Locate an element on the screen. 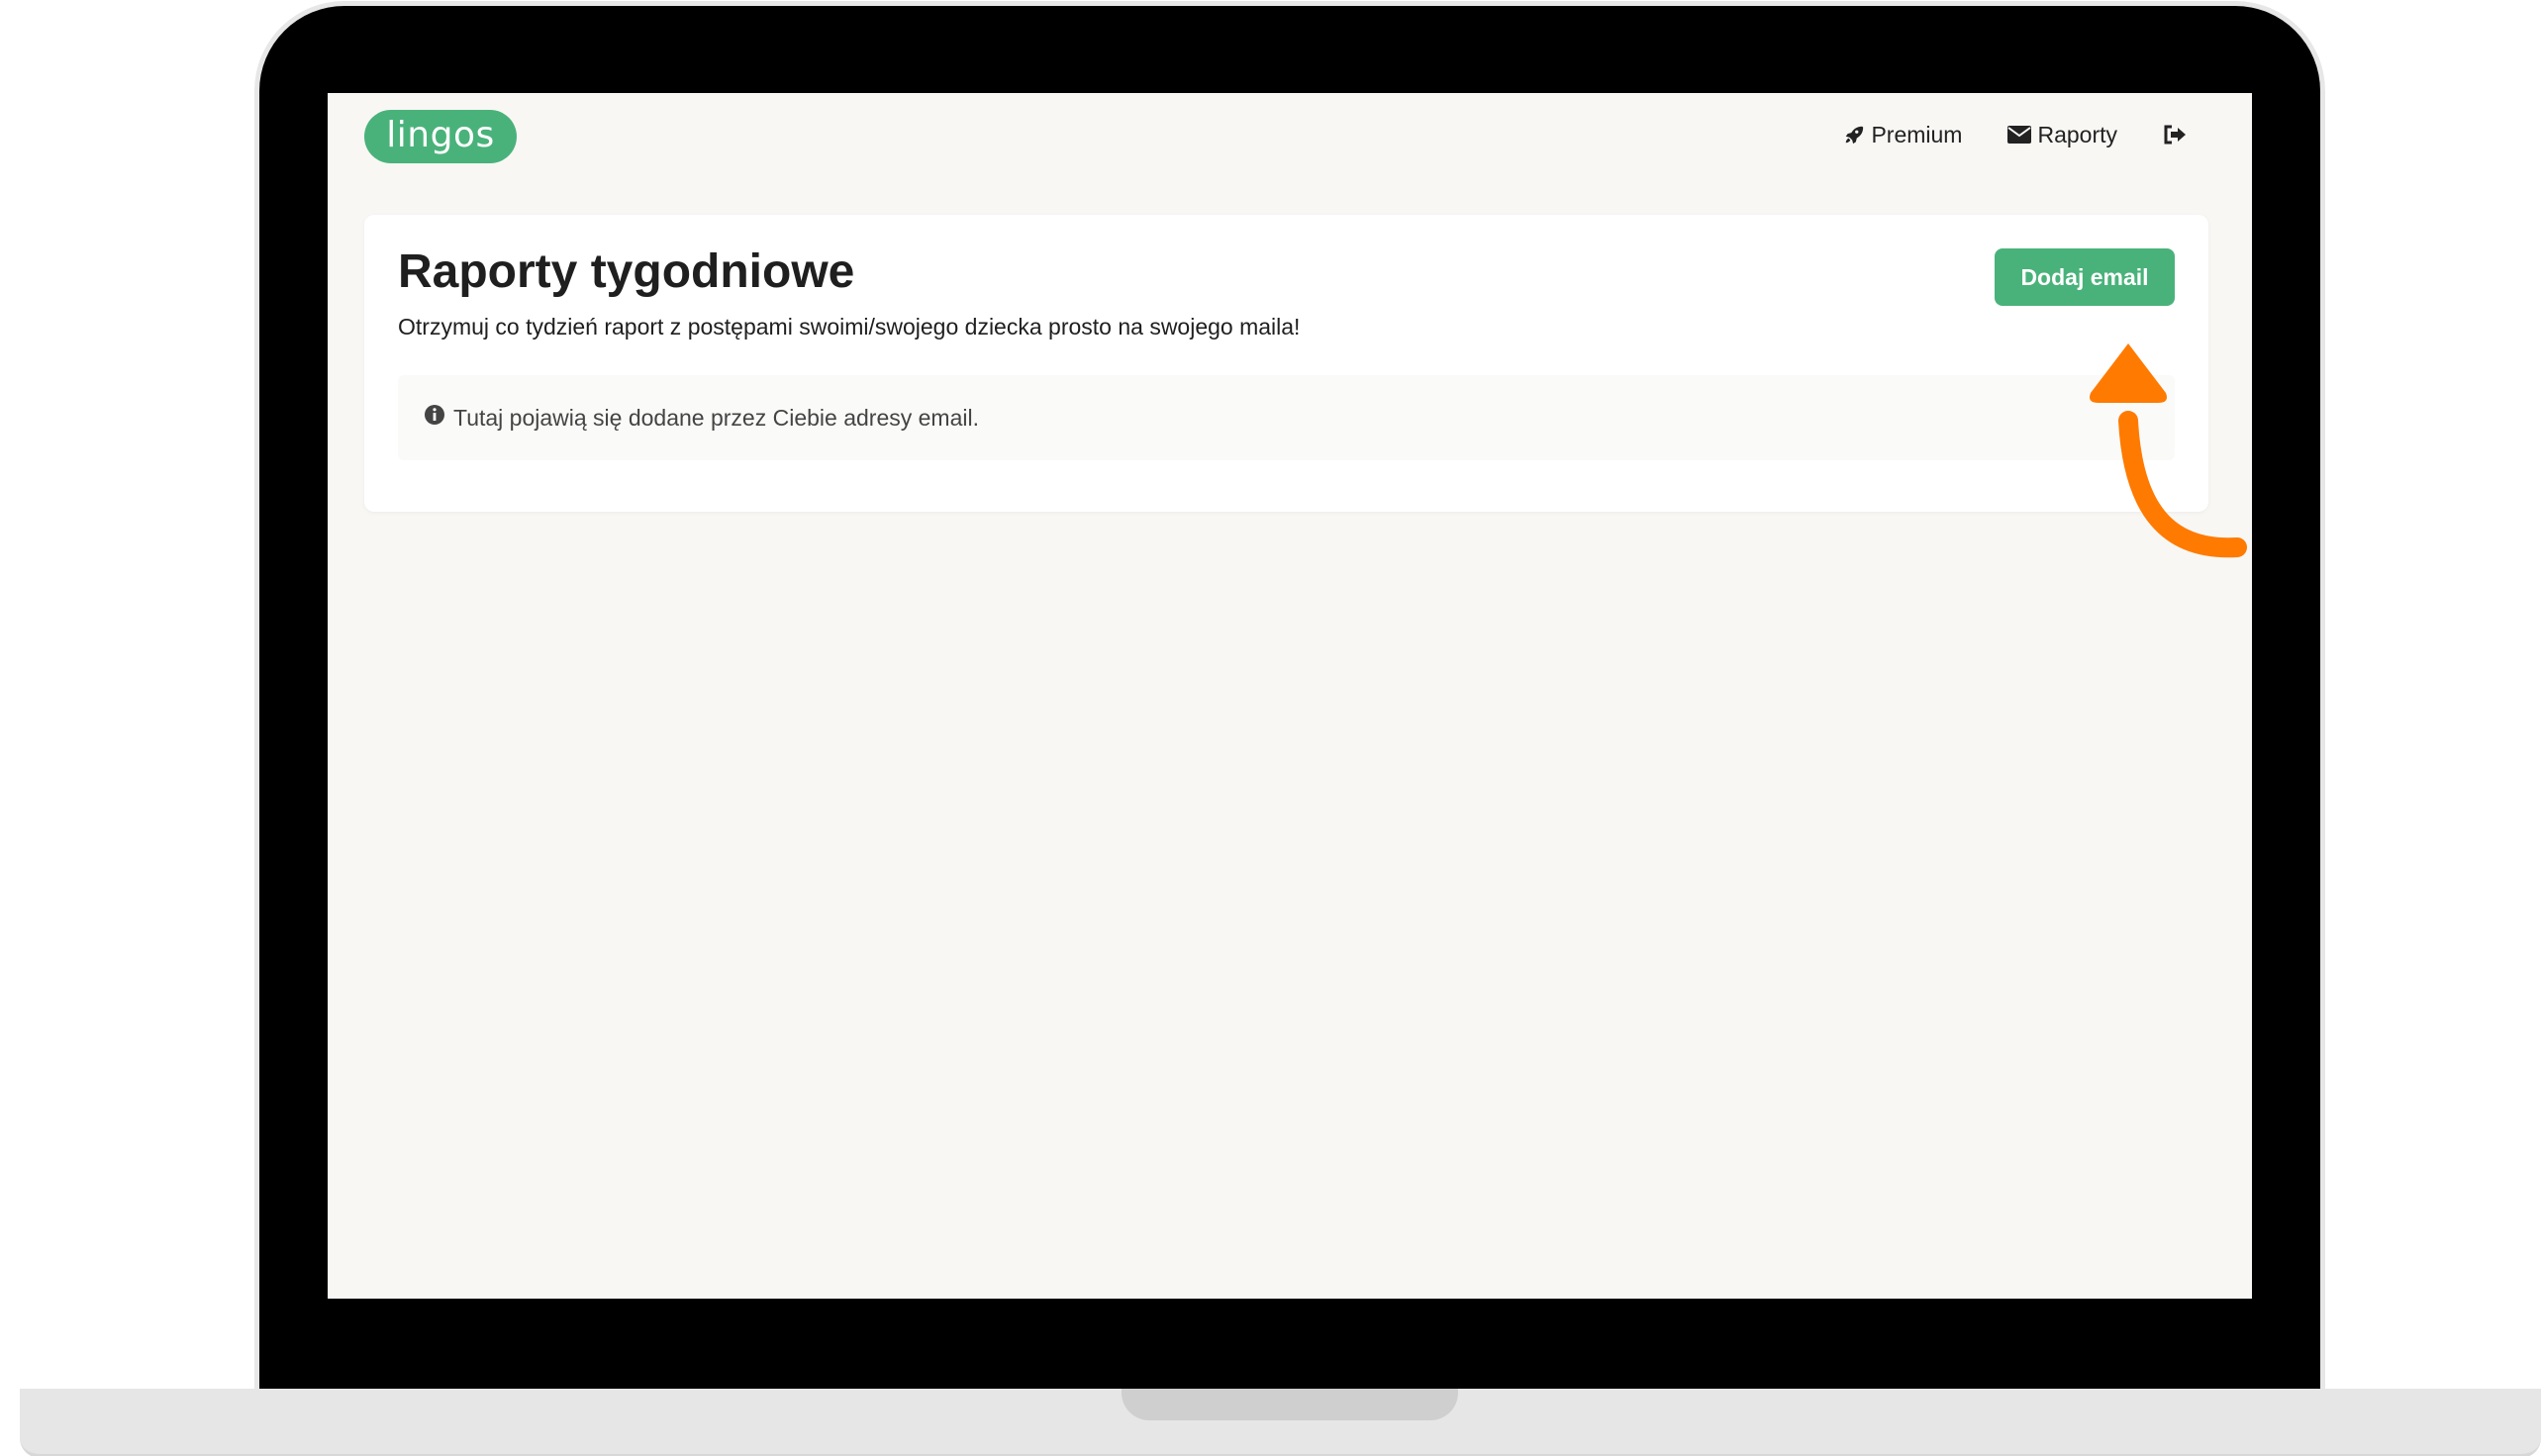 The height and width of the screenshot is (1456, 2541). nav-label-raporty: Raporty is located at coordinates (2077, 134).